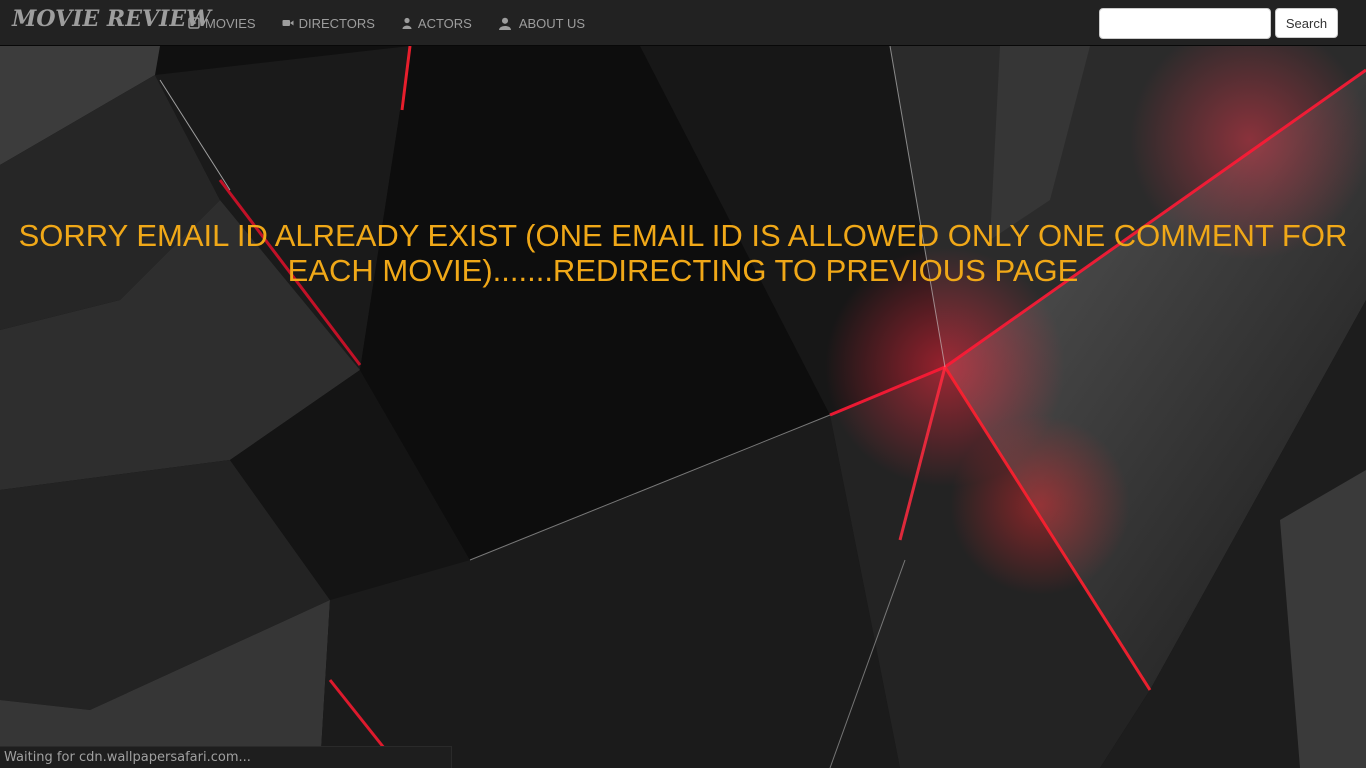 The width and height of the screenshot is (1366, 768). Describe the element at coordinates (336, 23) in the screenshot. I see `nav-item-label: DIRECTORS` at that location.